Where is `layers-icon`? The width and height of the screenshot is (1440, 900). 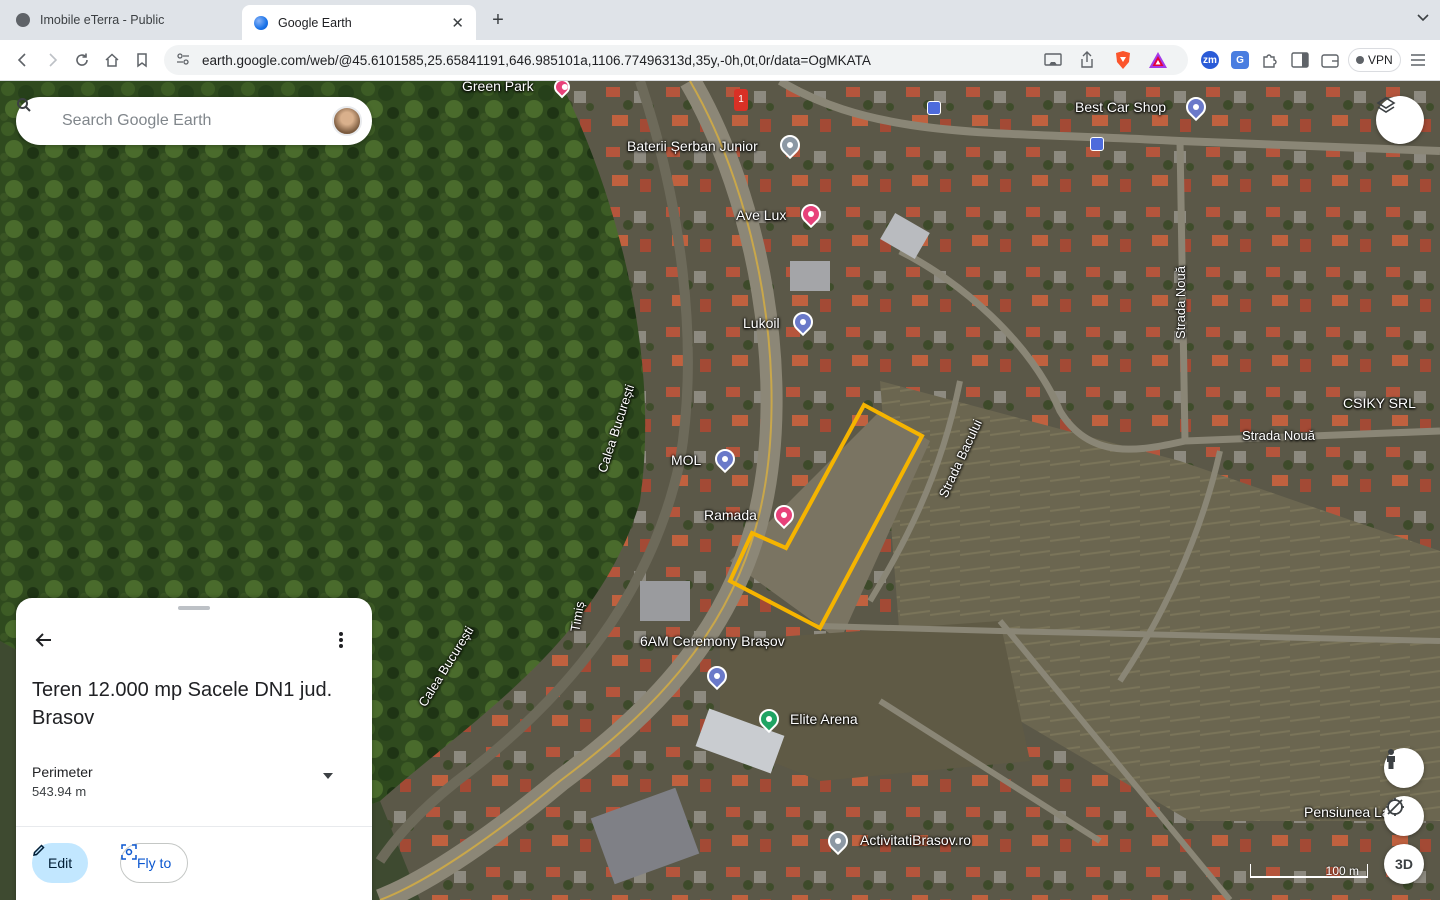
layers-icon is located at coordinates (1386, 105).